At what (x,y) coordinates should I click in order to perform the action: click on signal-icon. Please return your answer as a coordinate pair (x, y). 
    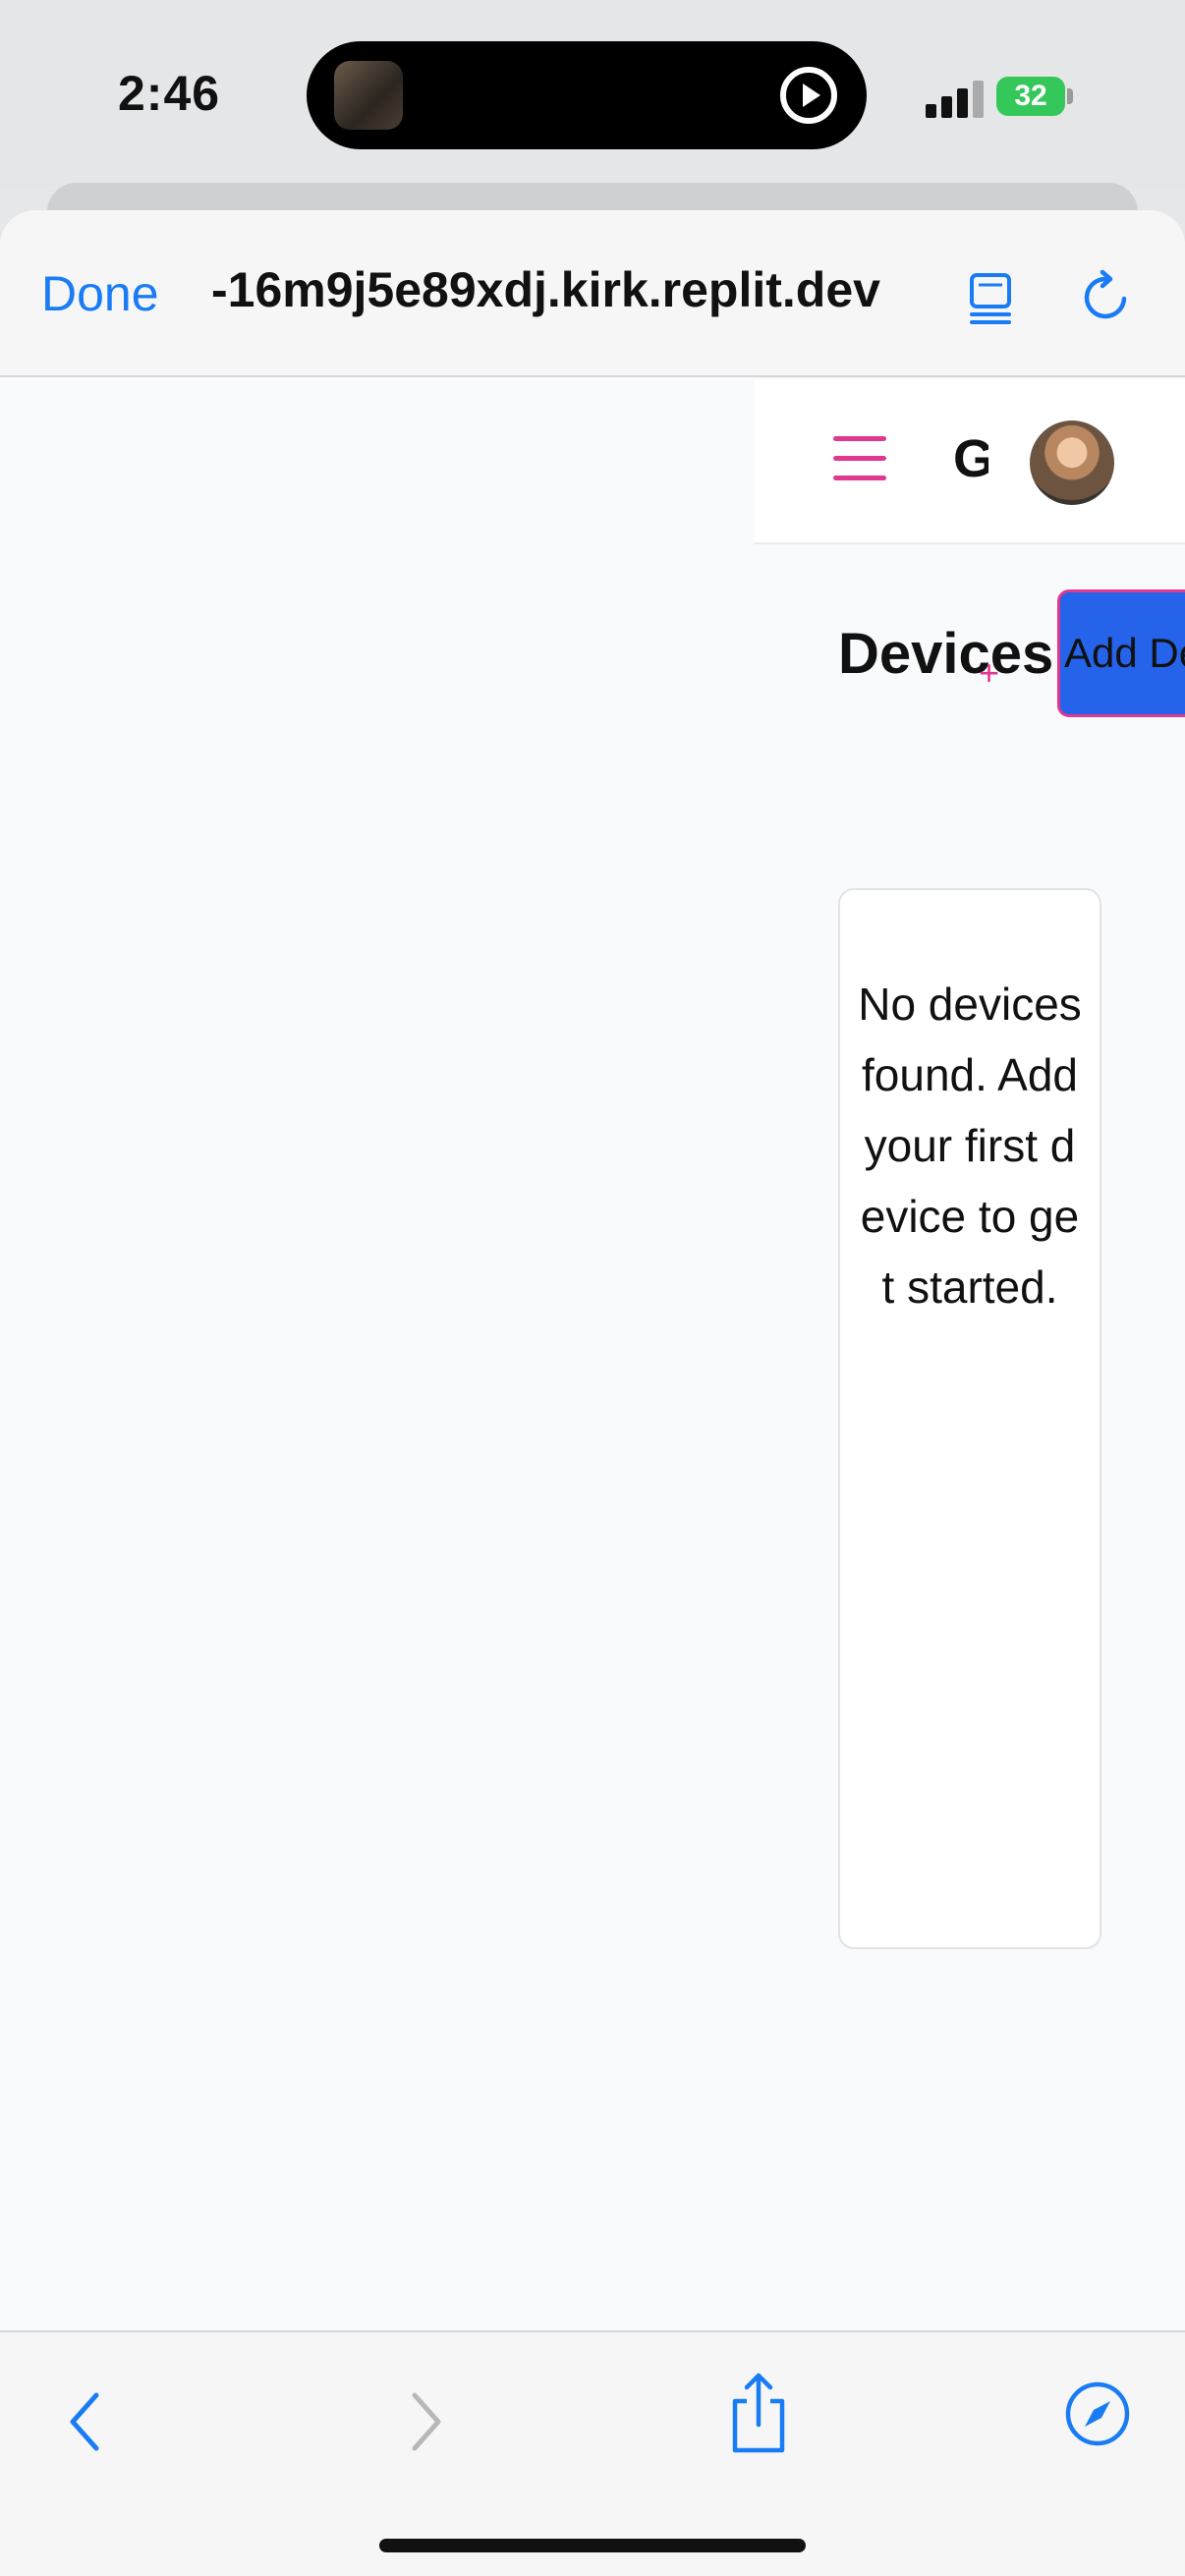
    Looking at the image, I should click on (956, 99).